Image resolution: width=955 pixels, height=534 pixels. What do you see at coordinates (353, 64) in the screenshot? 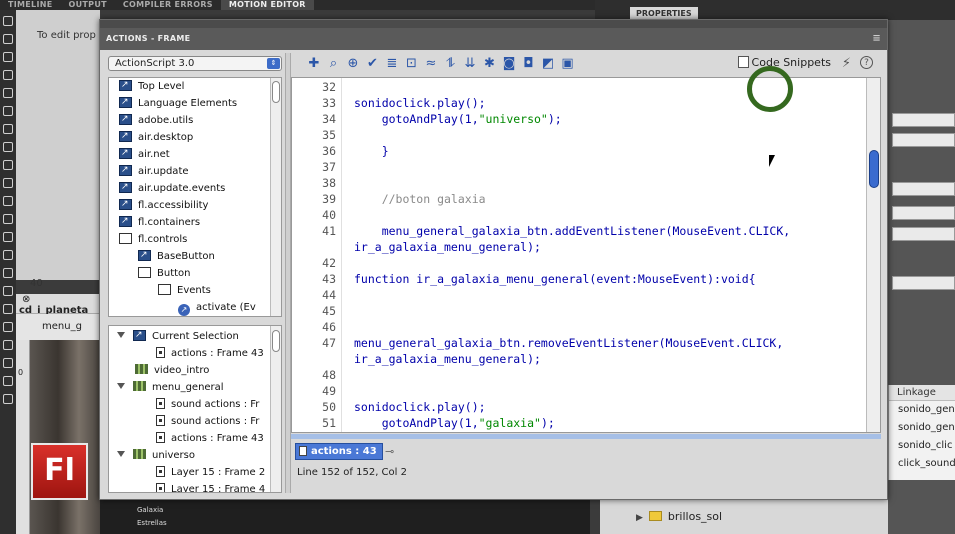
I see `insert-target-path-icon: ⊕` at bounding box center [353, 64].